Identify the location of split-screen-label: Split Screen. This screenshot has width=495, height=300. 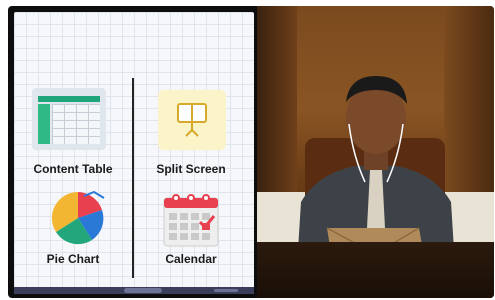
(191, 169).